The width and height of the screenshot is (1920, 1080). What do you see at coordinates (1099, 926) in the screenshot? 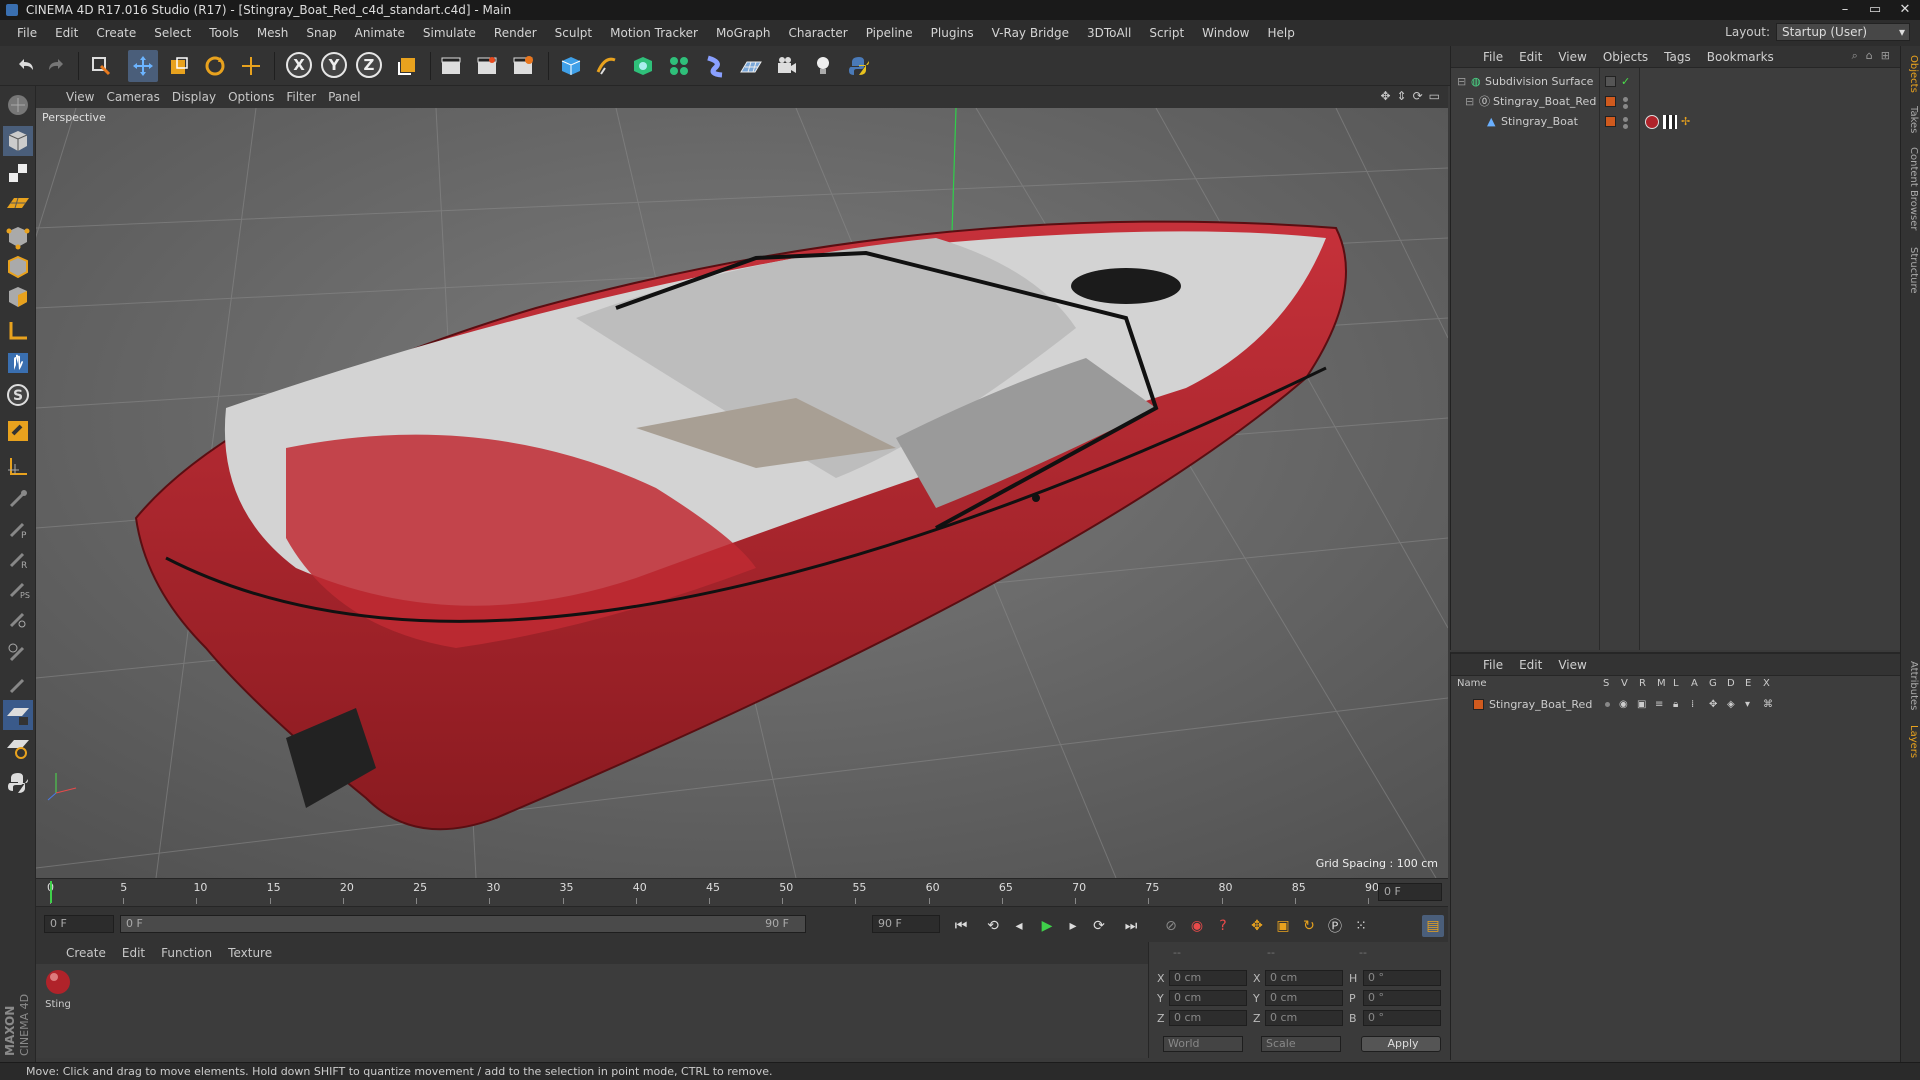
I see `go-to-next-key-button: ⟳` at bounding box center [1099, 926].